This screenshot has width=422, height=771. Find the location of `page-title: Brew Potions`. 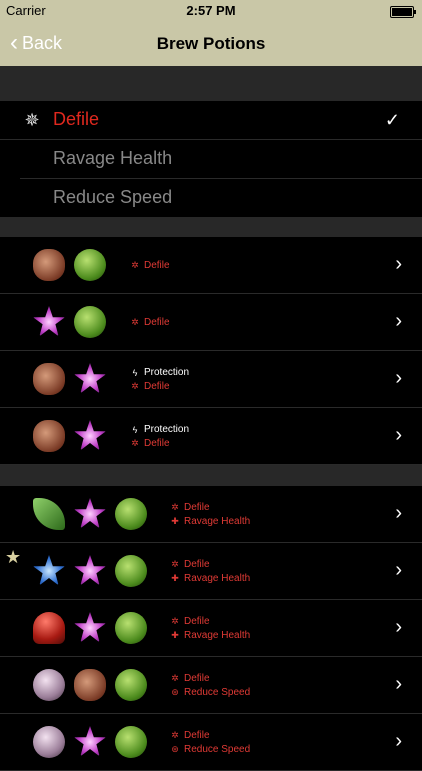

page-title: Brew Potions is located at coordinates (211, 43).